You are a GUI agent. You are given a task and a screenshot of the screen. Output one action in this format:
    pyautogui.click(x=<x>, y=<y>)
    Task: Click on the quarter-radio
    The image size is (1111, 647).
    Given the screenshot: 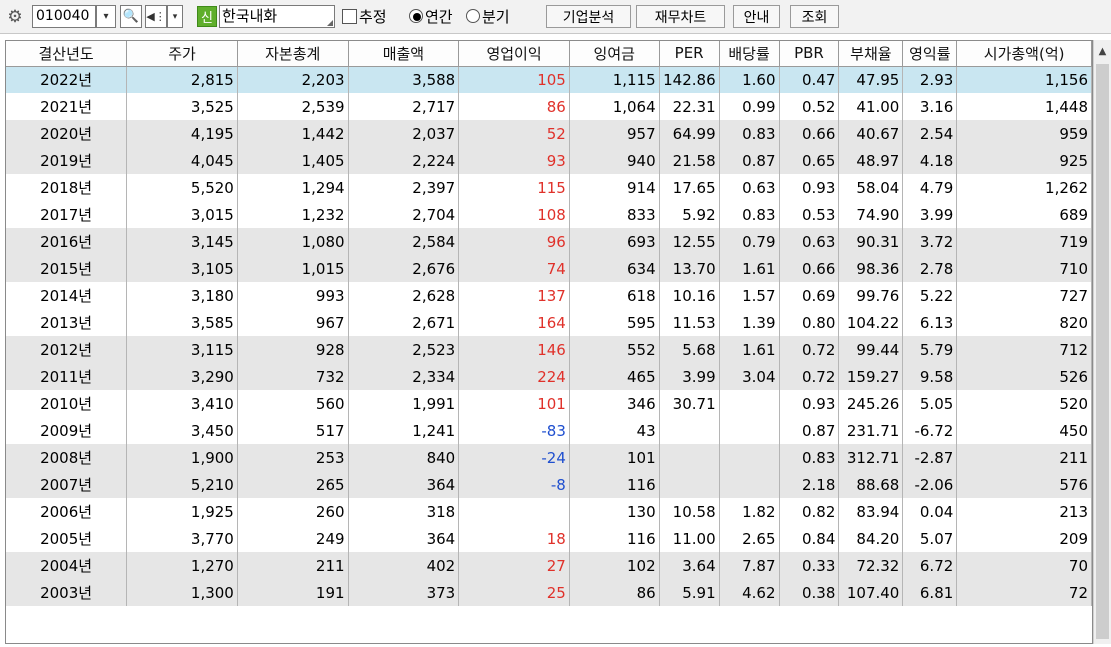 What is the action you would take?
    pyautogui.click(x=473, y=16)
    